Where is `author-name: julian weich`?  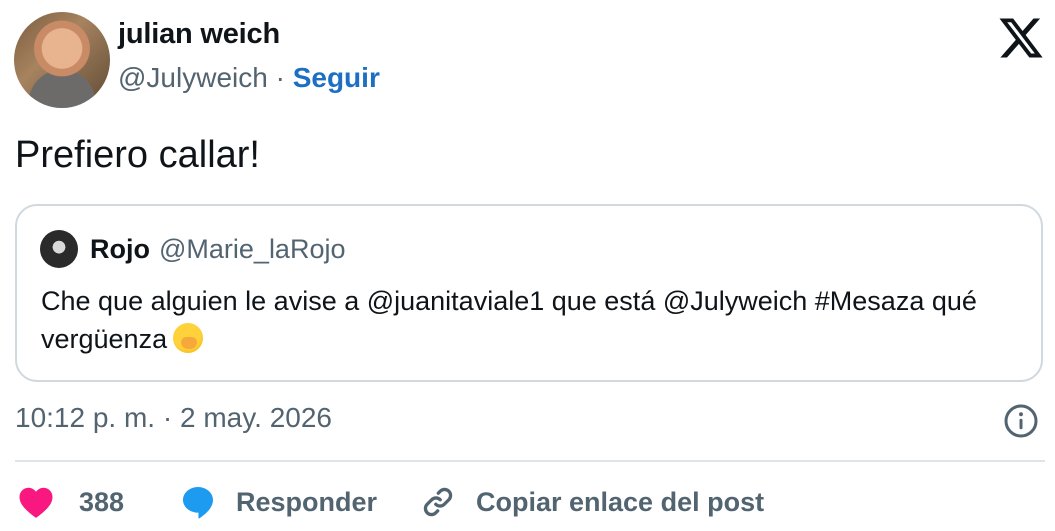 author-name: julian weich is located at coordinates (199, 34).